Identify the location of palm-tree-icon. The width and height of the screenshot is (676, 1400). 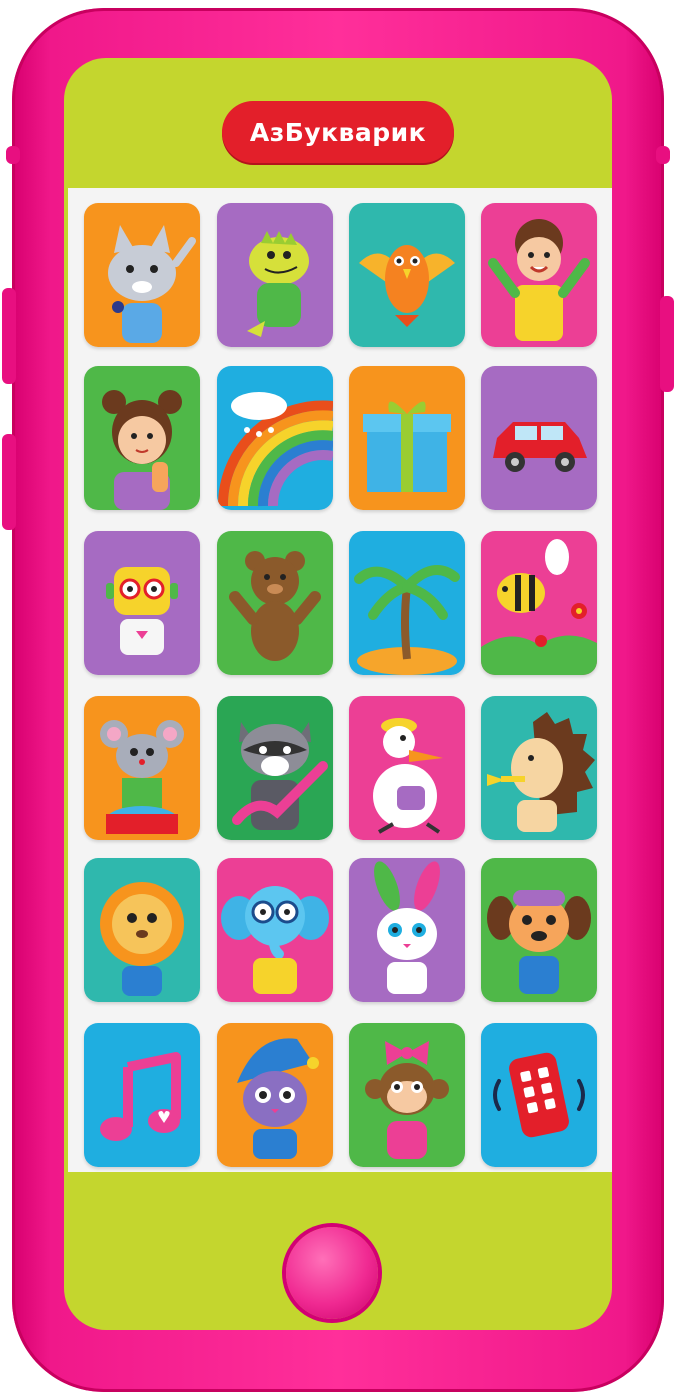
(407, 603).